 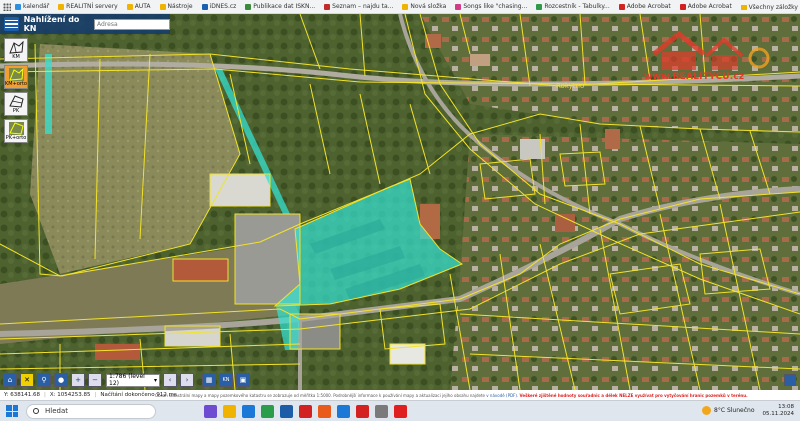 I want to click on land-register-icon, so click(x=16, y=101).